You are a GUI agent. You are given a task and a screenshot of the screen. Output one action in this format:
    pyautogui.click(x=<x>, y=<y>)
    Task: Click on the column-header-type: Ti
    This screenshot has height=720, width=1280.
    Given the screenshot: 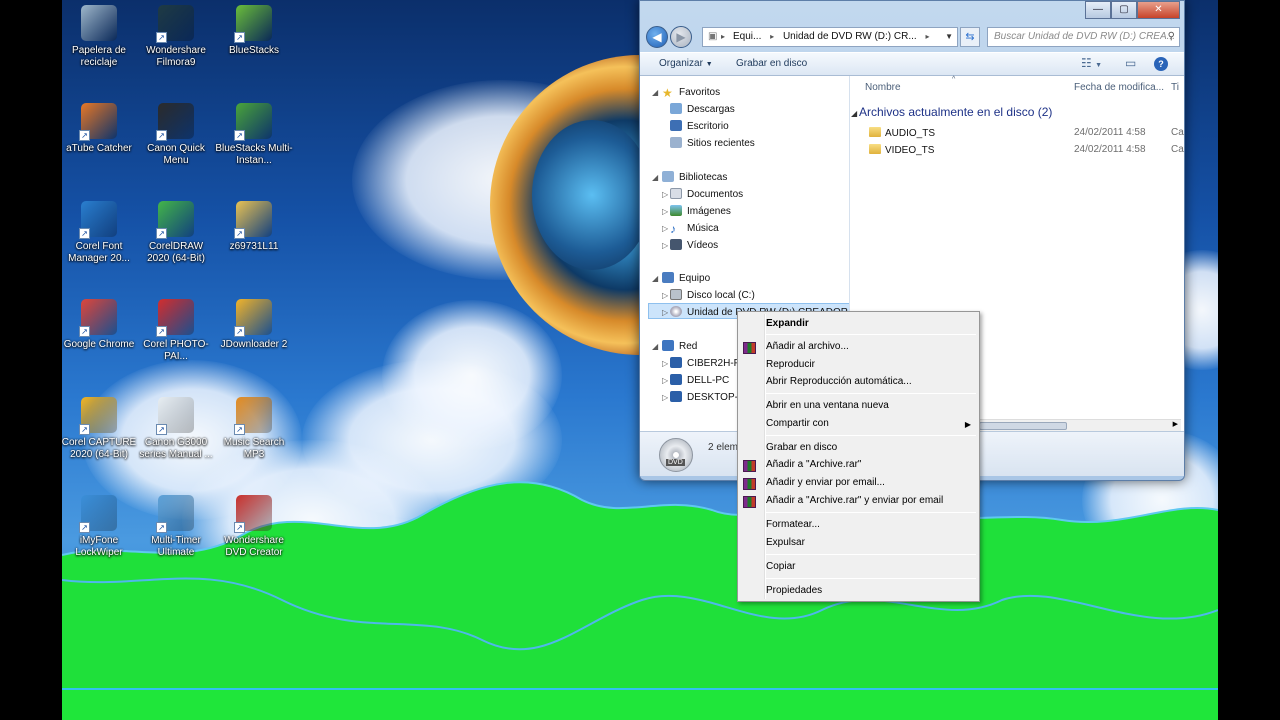 What is the action you would take?
    pyautogui.click(x=1175, y=87)
    